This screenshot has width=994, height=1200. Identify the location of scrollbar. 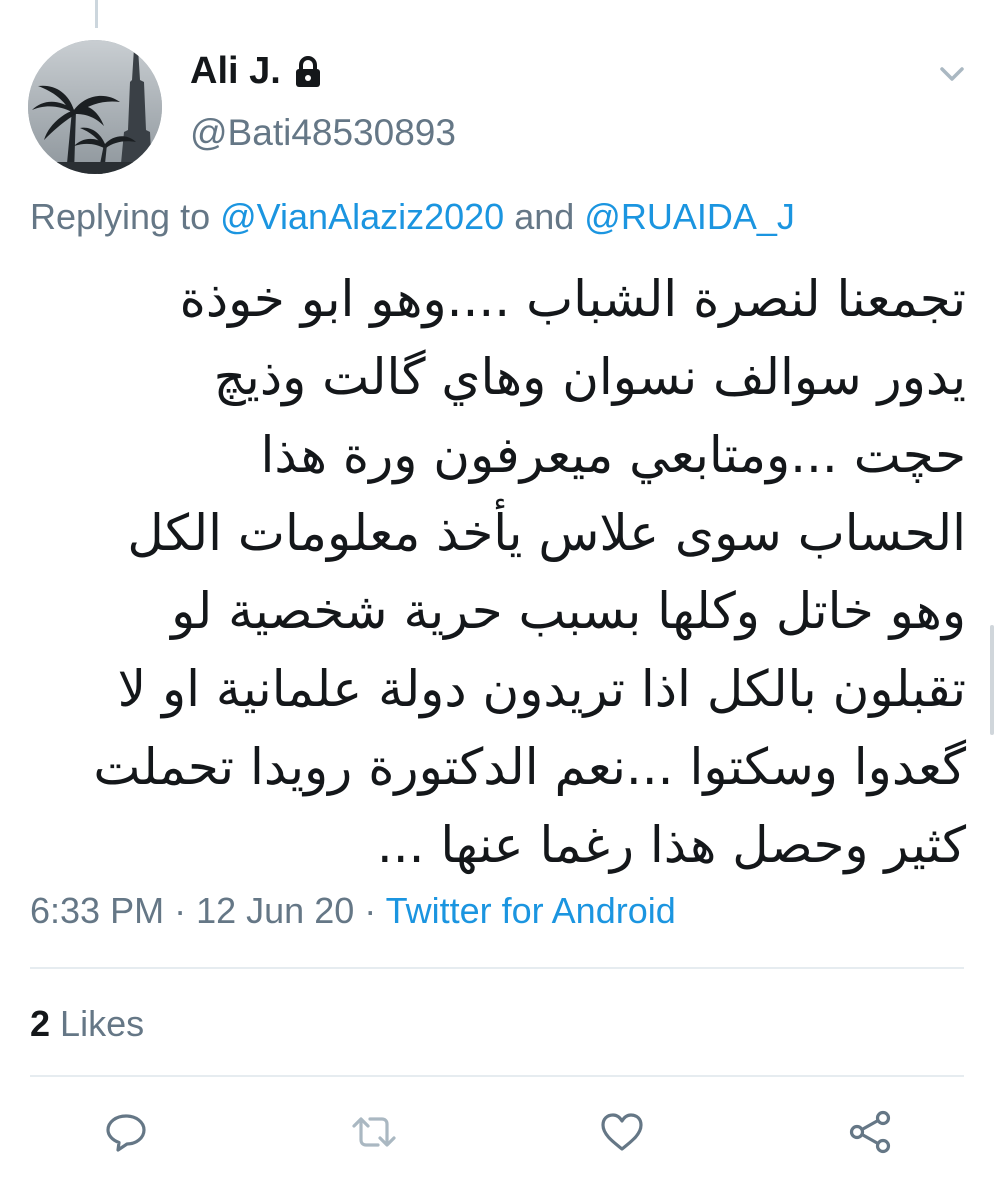
(992, 680).